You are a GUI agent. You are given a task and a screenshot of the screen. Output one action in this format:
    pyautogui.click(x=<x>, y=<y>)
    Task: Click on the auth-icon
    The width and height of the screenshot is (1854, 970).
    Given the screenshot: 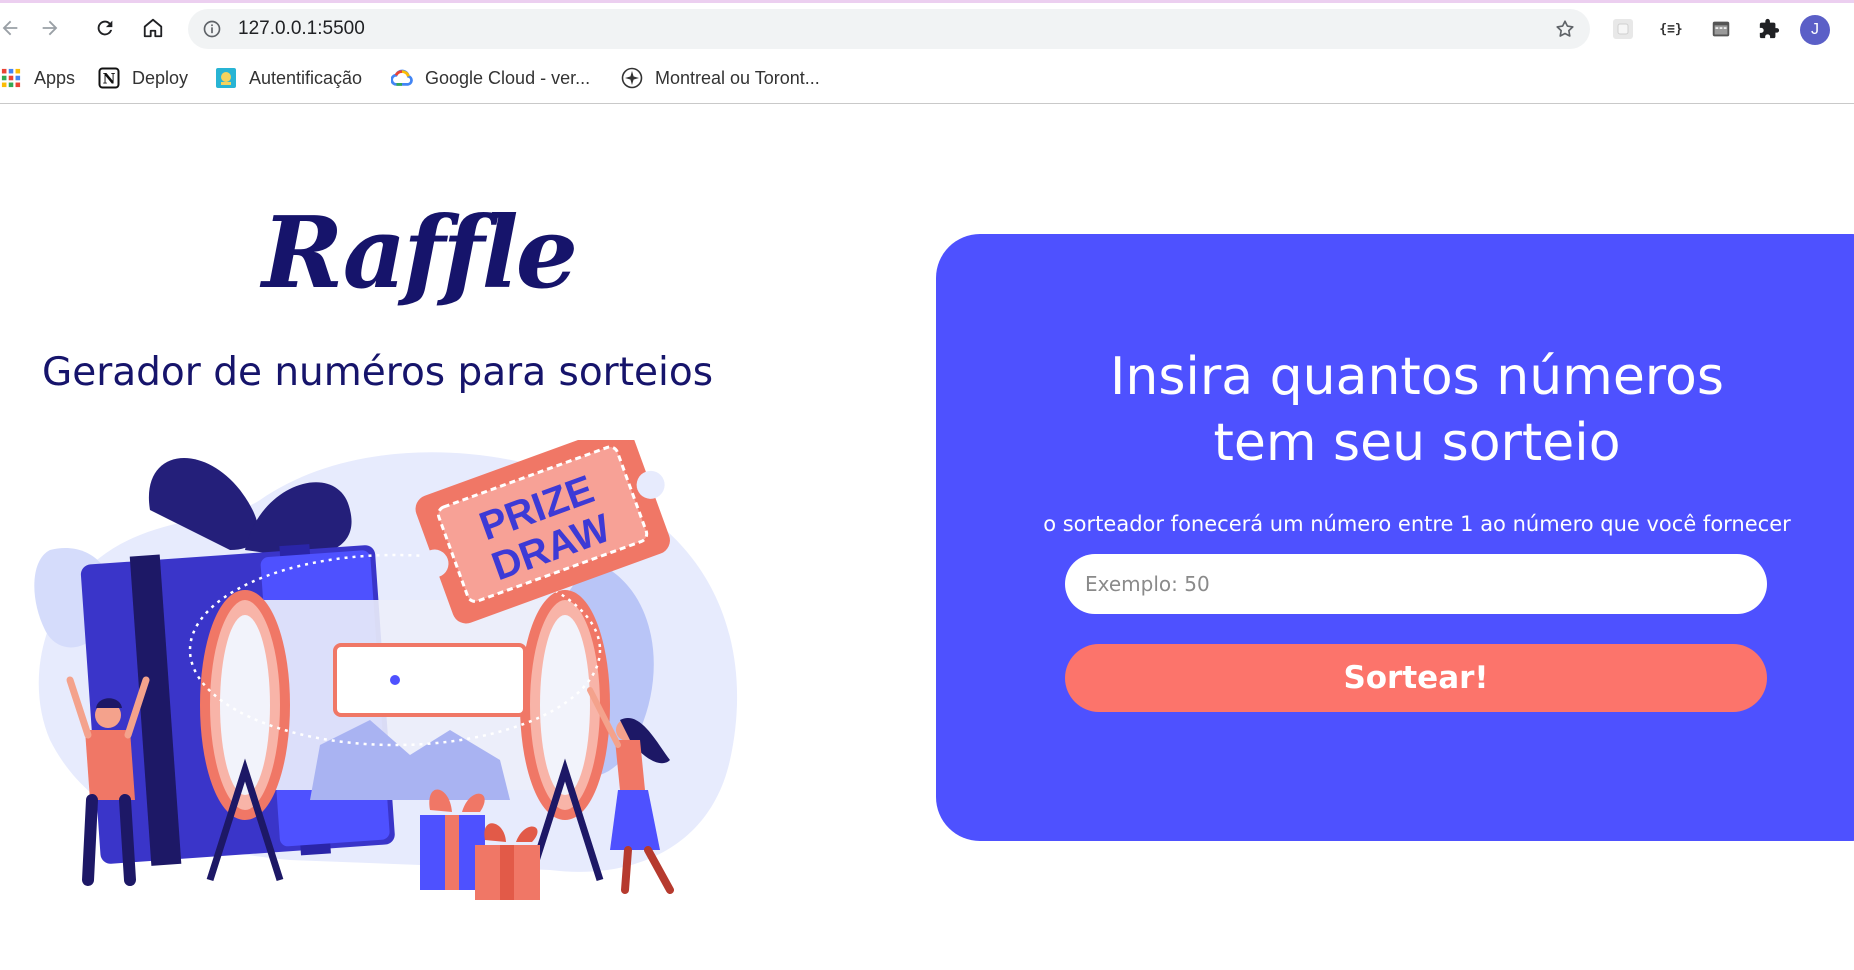 What is the action you would take?
    pyautogui.click(x=226, y=78)
    